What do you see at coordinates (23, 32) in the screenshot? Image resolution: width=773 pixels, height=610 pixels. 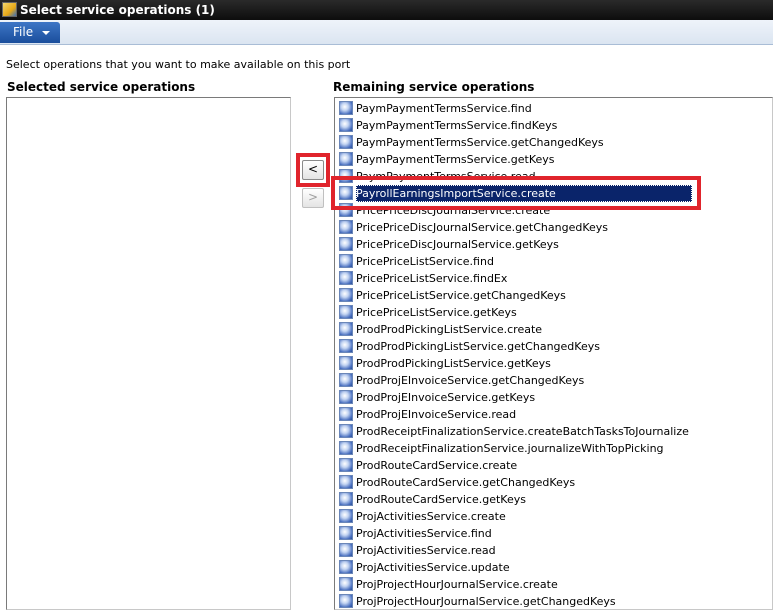 I see `file-menu-label: File` at bounding box center [23, 32].